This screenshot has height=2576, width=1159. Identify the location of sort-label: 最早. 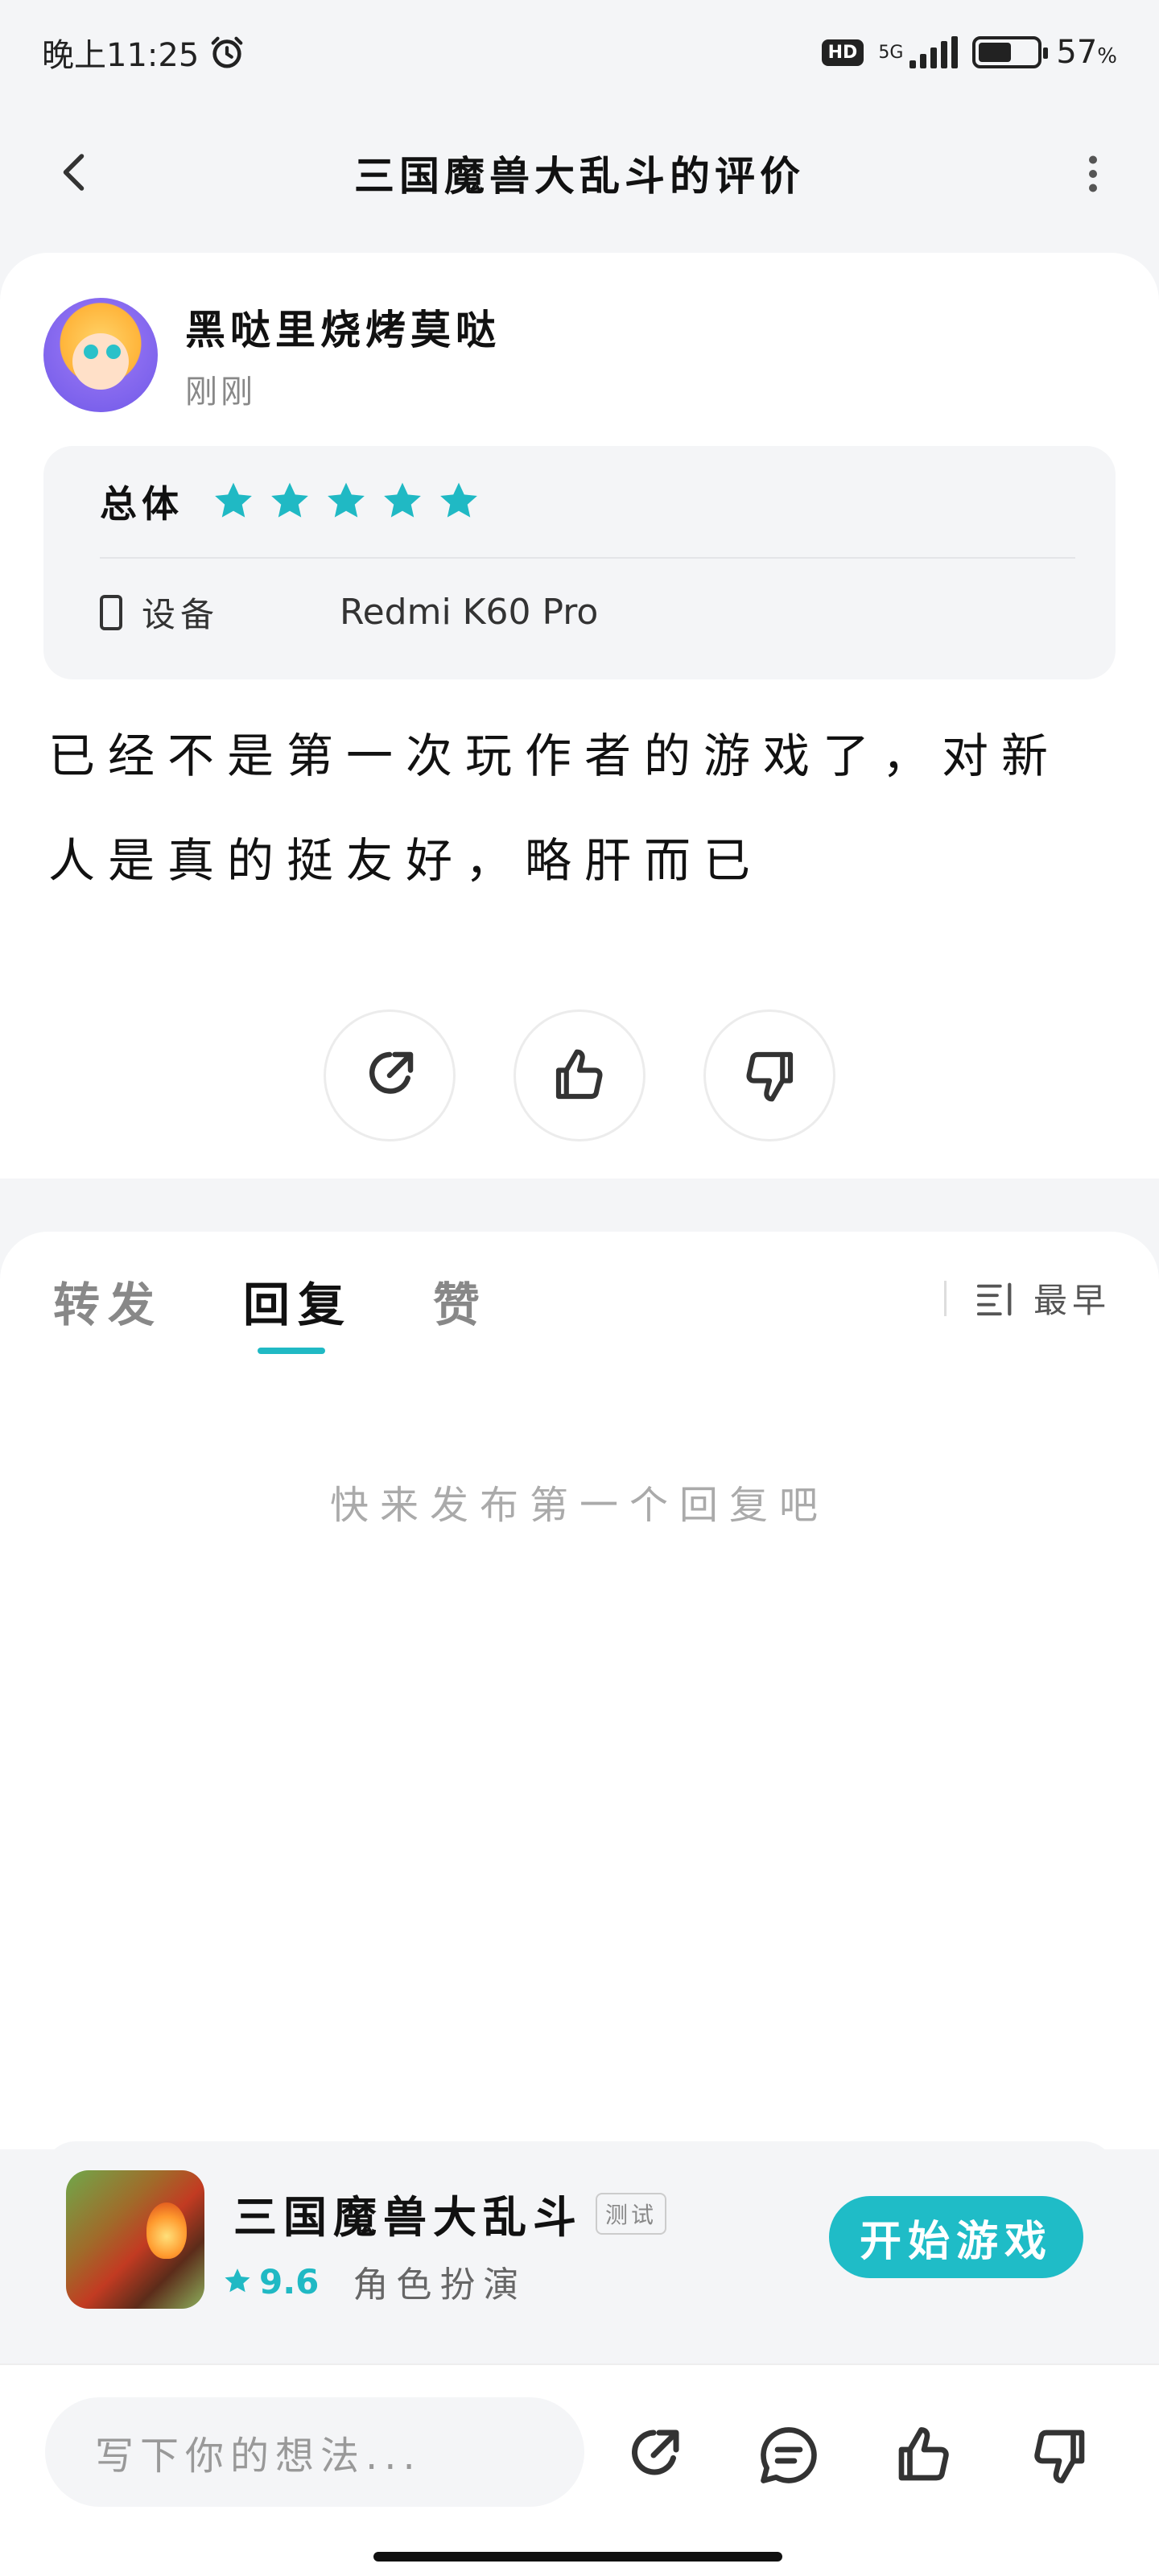
(1072, 1300).